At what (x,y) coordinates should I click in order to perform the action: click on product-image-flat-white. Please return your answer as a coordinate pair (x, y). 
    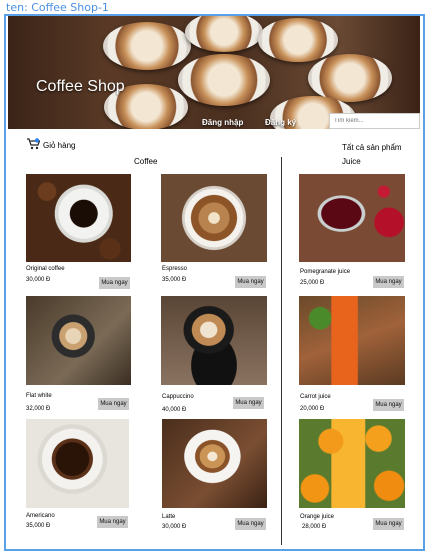
    Looking at the image, I should click on (78, 340).